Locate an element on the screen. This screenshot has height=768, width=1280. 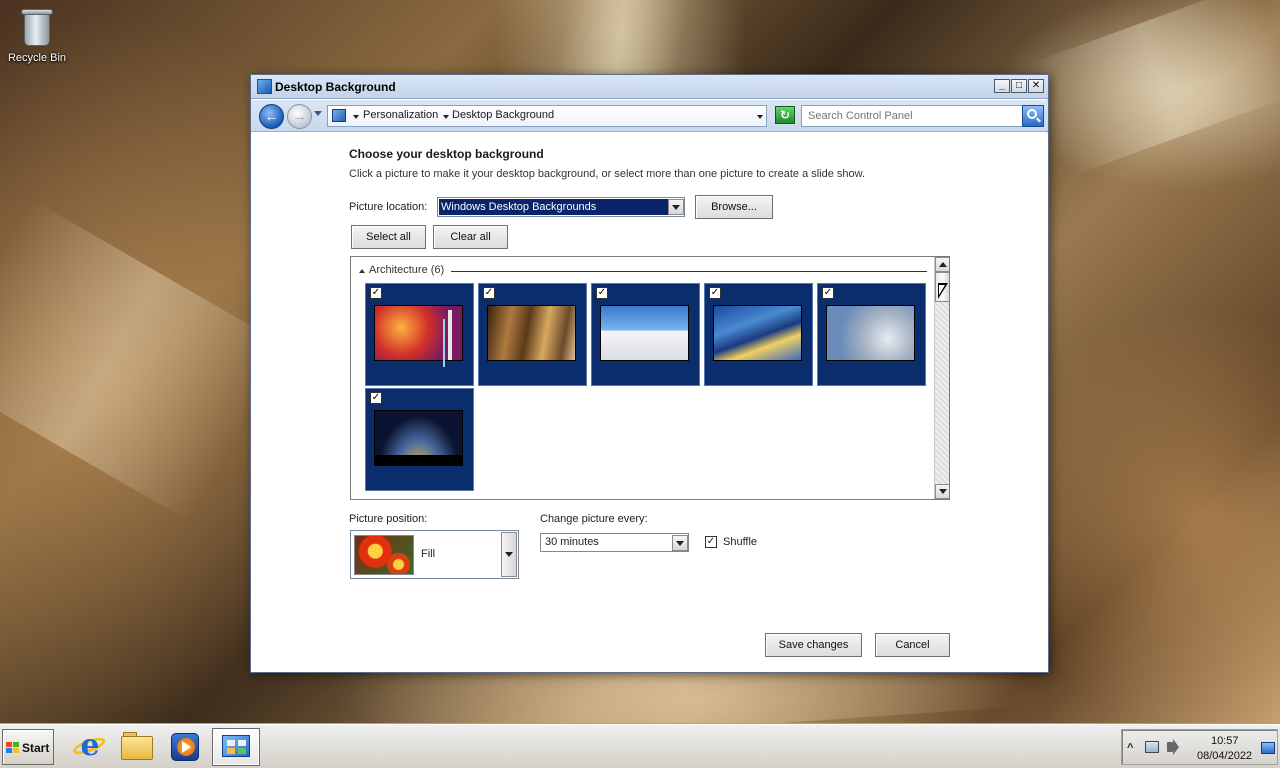
taskbar: Start e ^ 10:57 08/04/2022 is located at coordinates (640, 746).